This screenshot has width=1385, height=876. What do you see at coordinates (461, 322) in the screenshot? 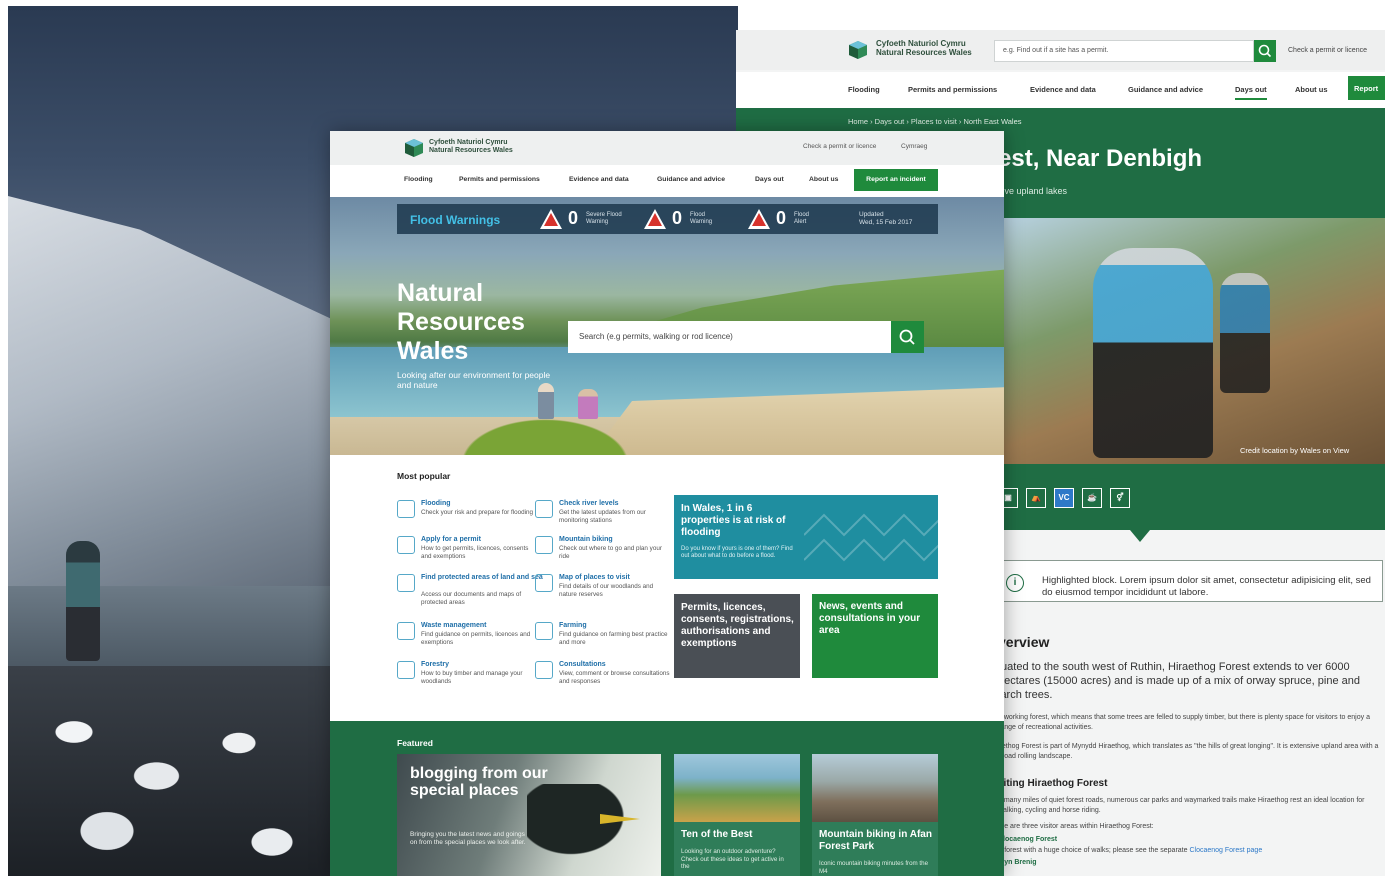
I see `hero-title: Natural Resources Wales` at bounding box center [461, 322].